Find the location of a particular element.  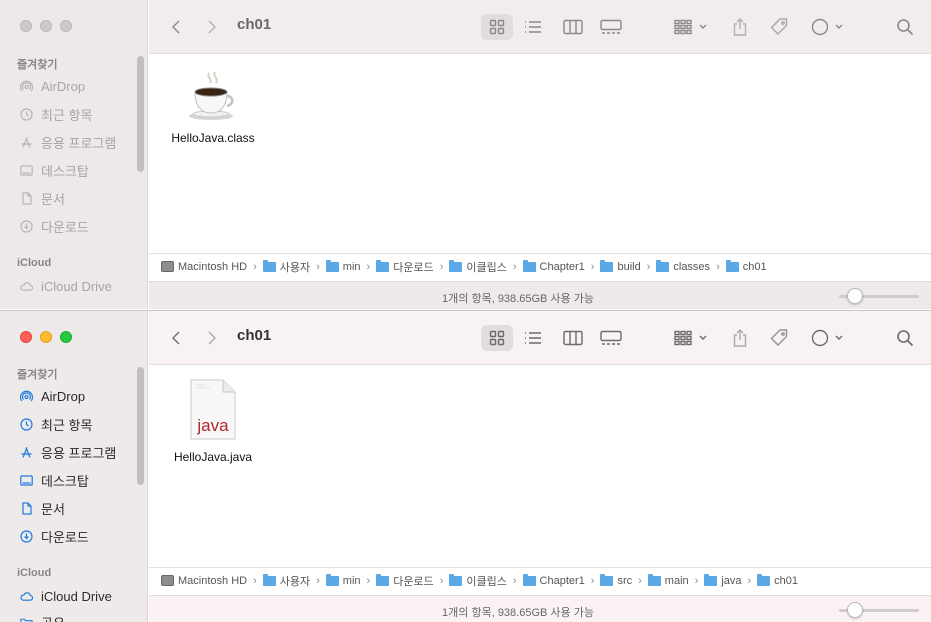

gallery-icon is located at coordinates (611, 337).